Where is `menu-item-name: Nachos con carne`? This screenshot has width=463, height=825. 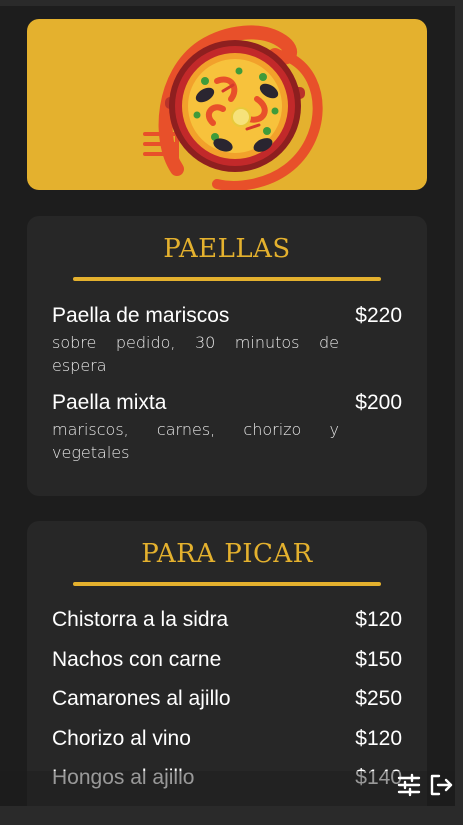 menu-item-name: Nachos con carne is located at coordinates (137, 659).